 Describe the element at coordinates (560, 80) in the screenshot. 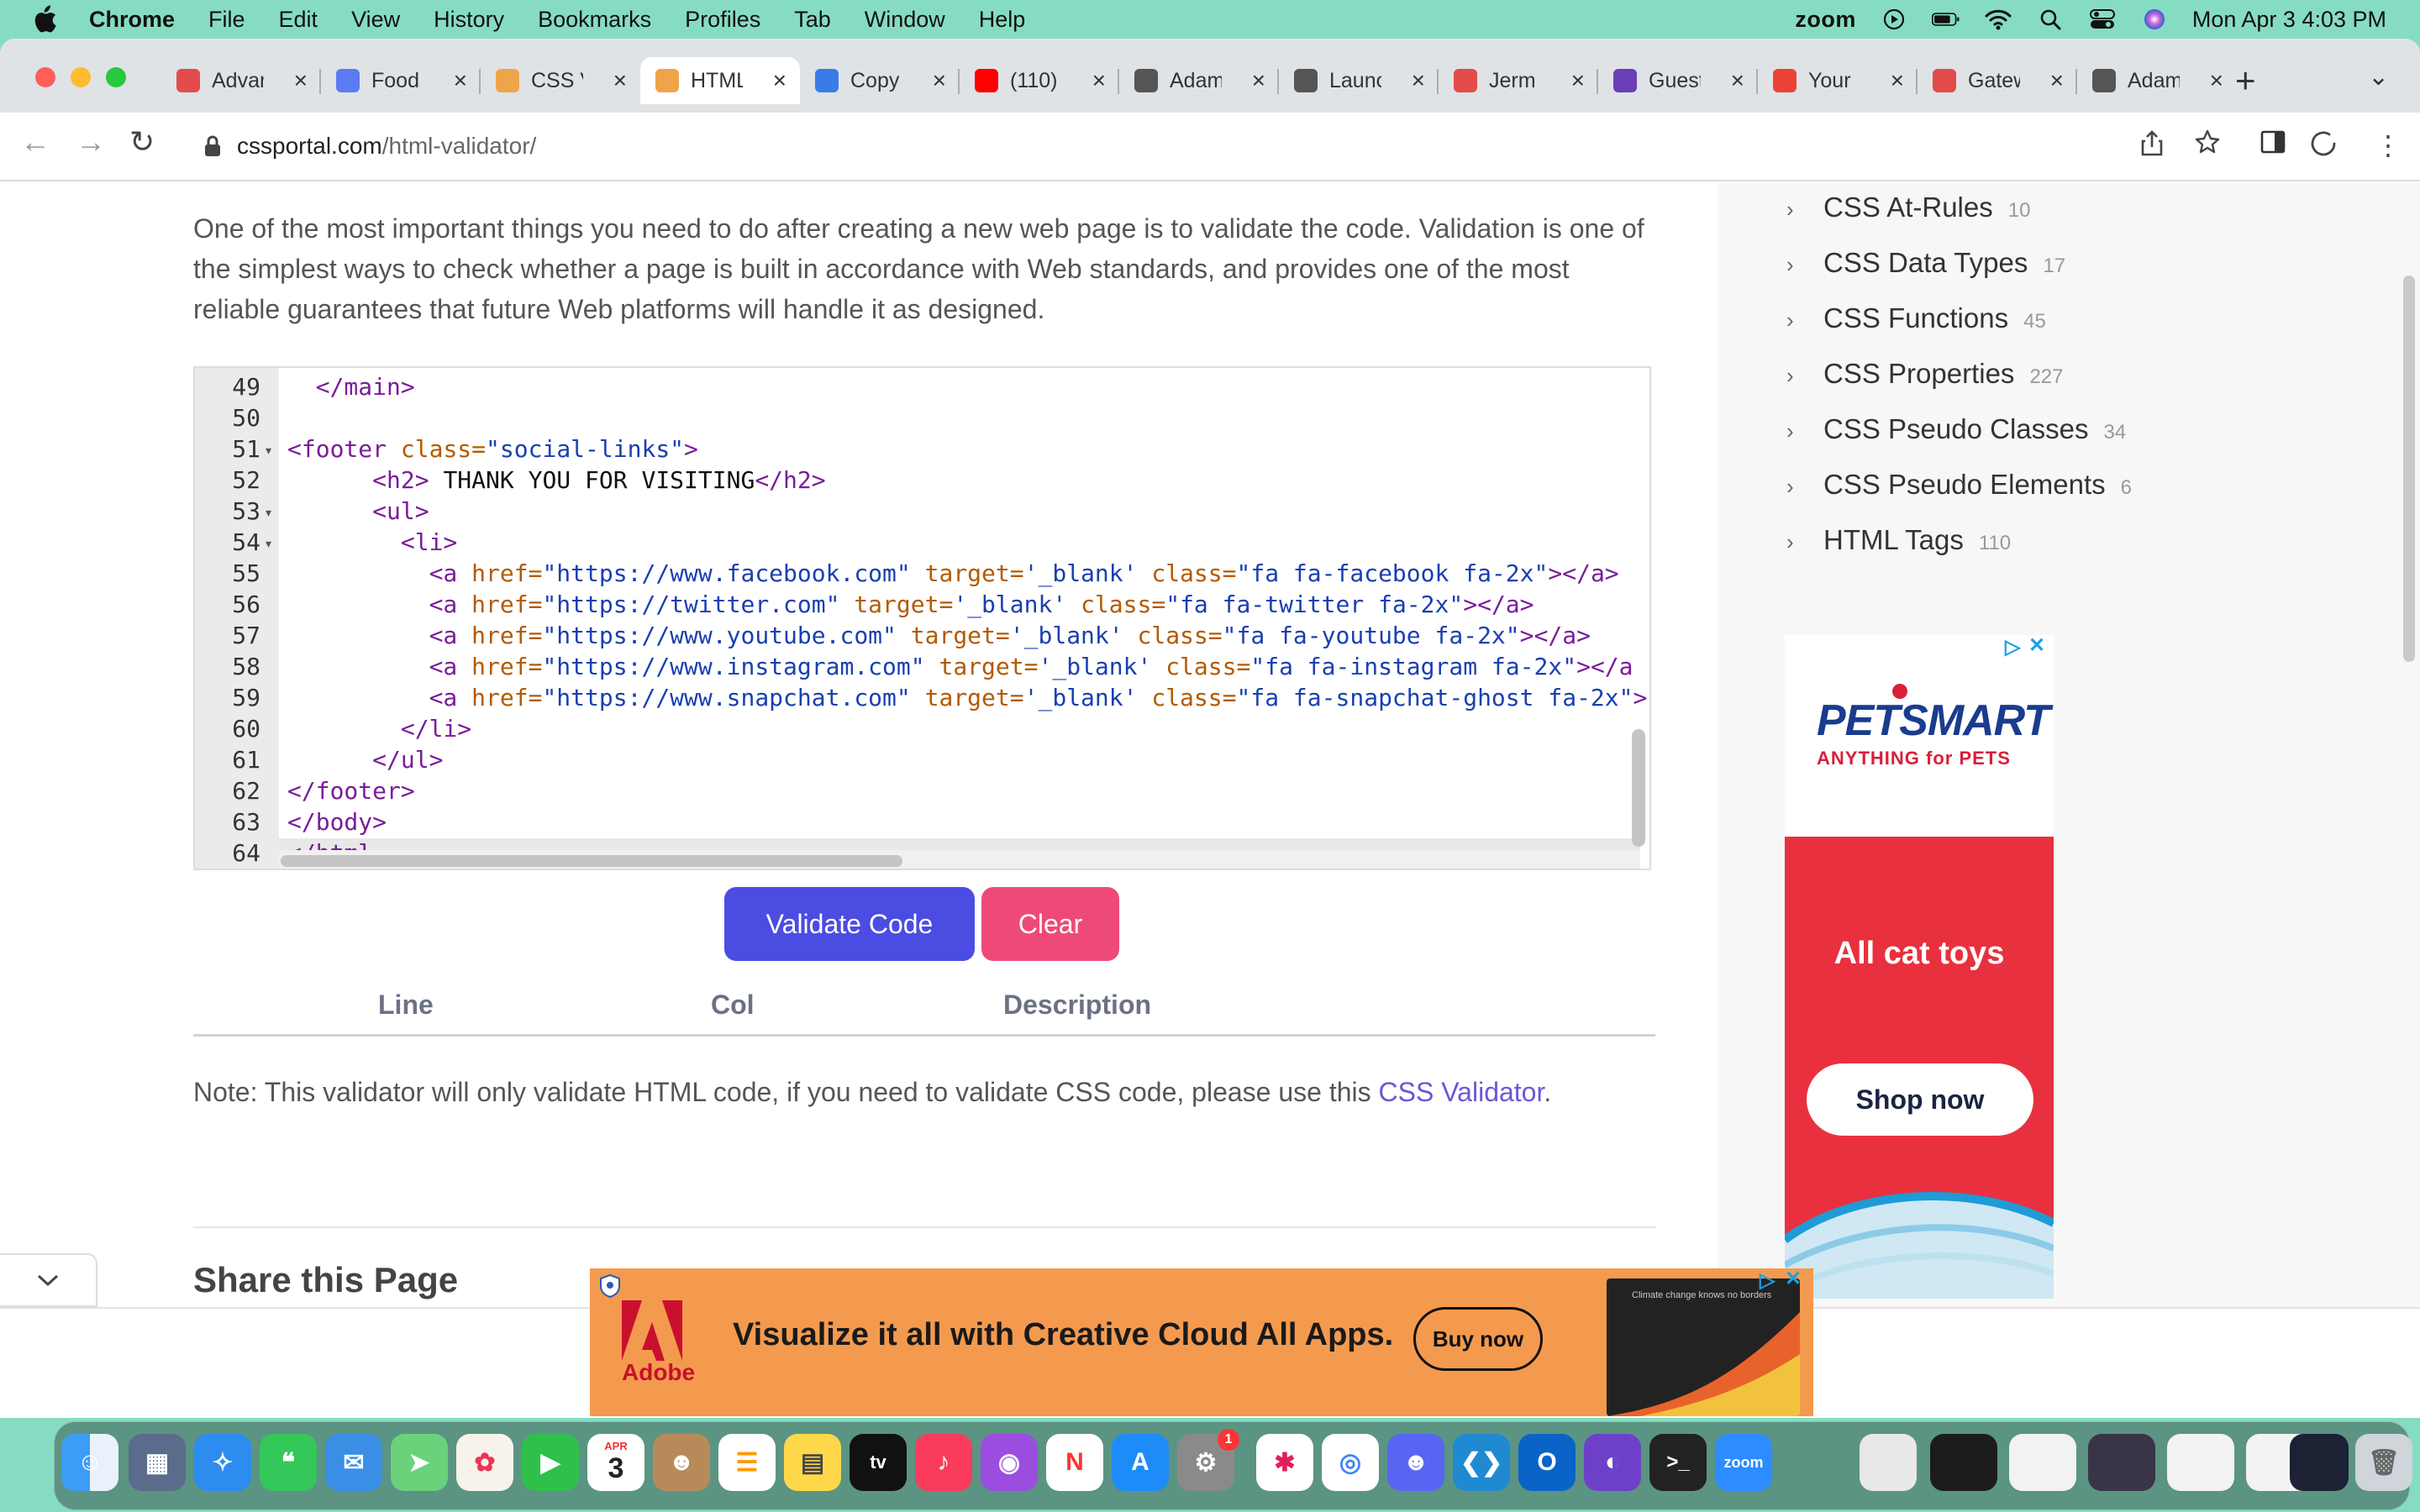

I see `tab-3: CSS V ×` at that location.